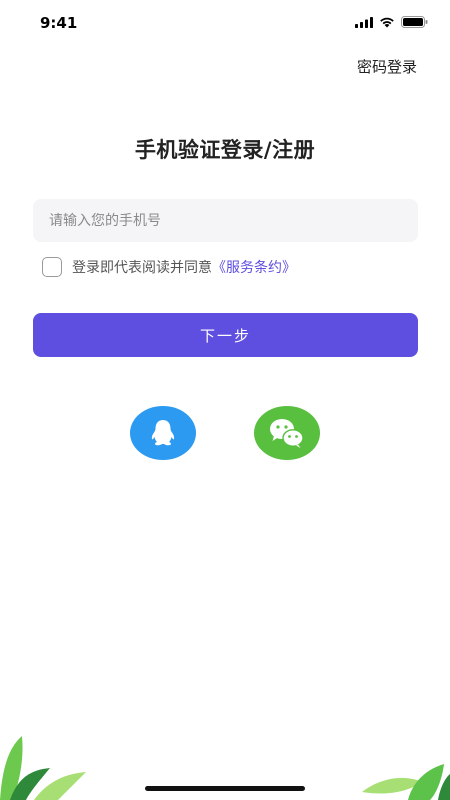 The image size is (450, 800). Describe the element at coordinates (387, 66) in the screenshot. I see `password-login-link: 密码登录` at that location.